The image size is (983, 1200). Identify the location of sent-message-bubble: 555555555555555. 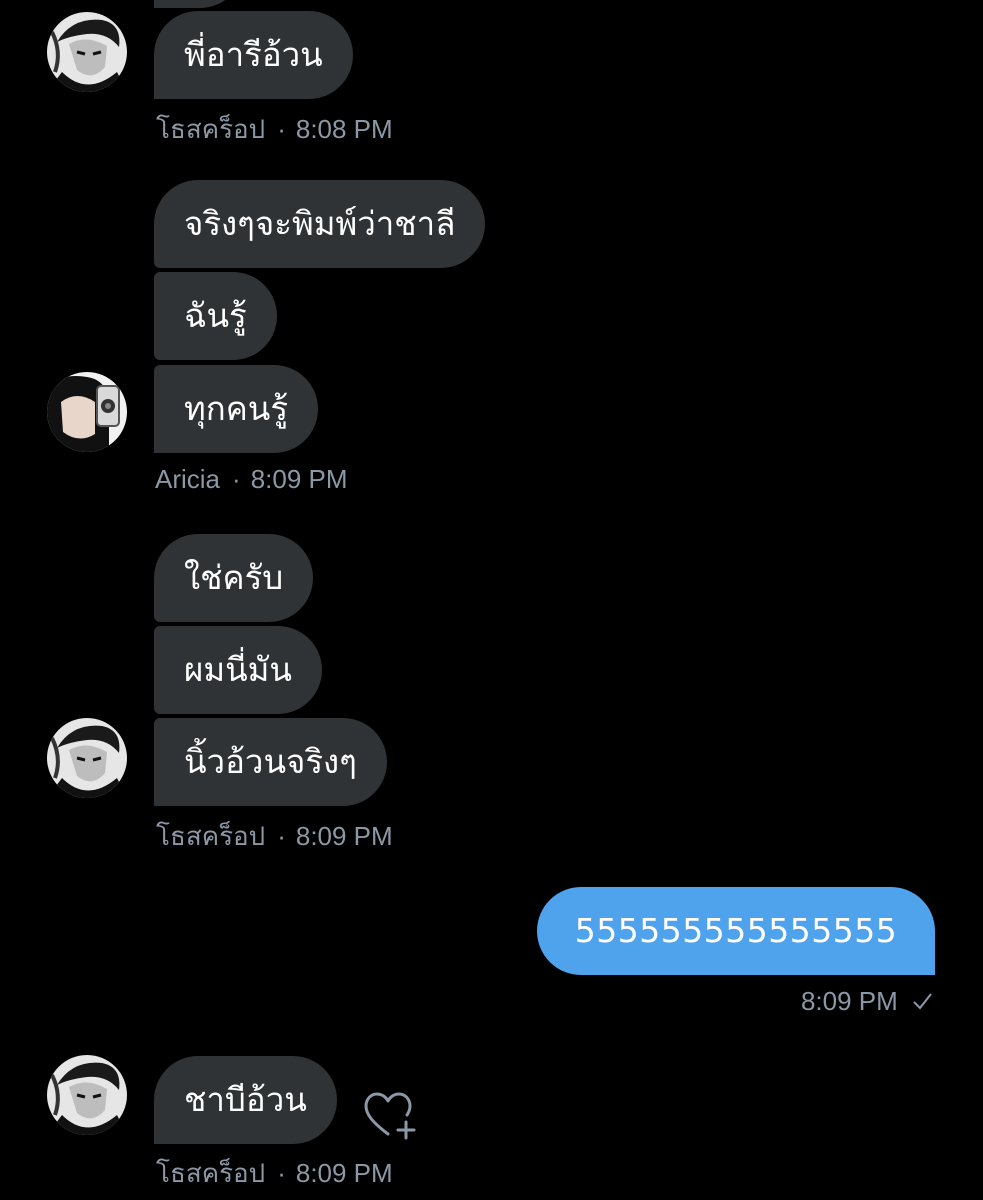
(736, 931).